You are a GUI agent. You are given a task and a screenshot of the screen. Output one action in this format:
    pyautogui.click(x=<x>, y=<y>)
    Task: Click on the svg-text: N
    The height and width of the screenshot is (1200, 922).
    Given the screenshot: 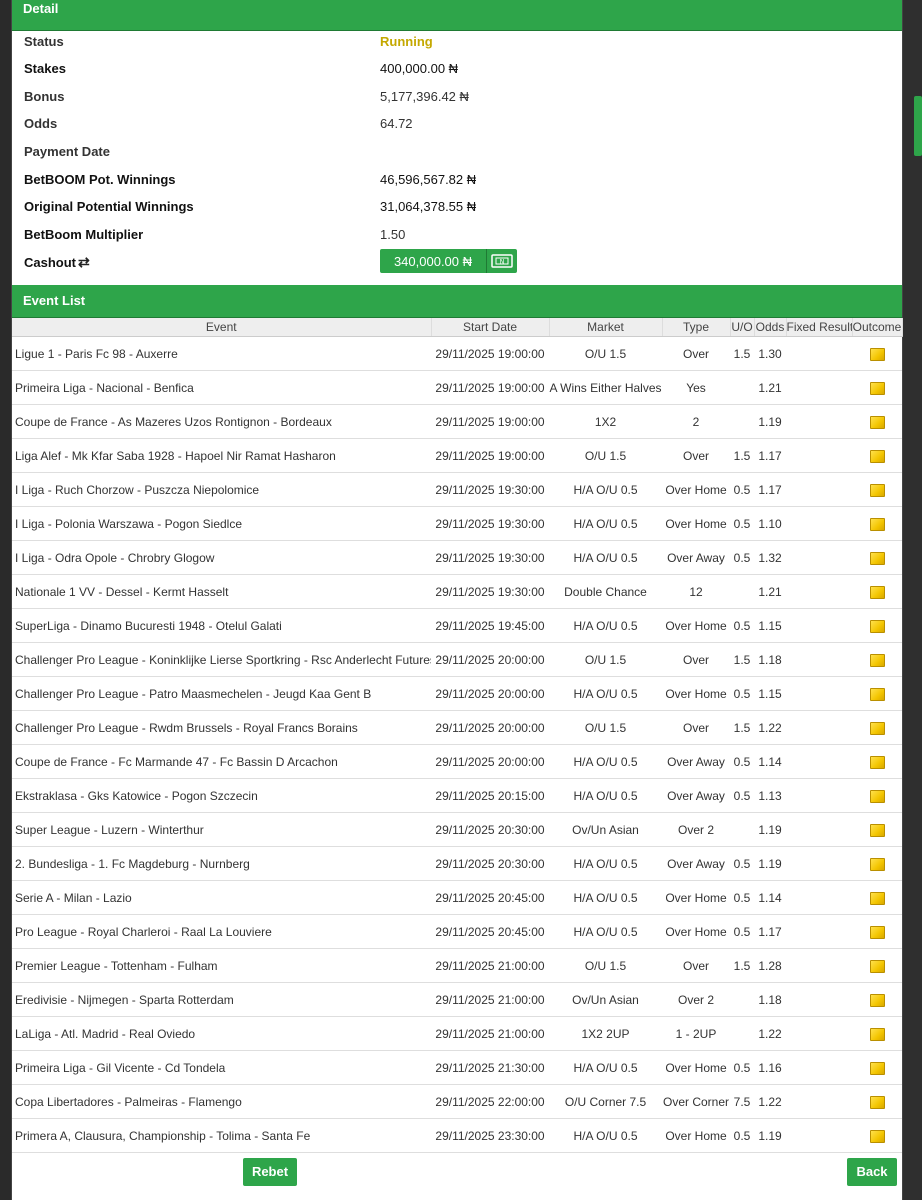 What is the action you would take?
    pyautogui.click(x=502, y=262)
    